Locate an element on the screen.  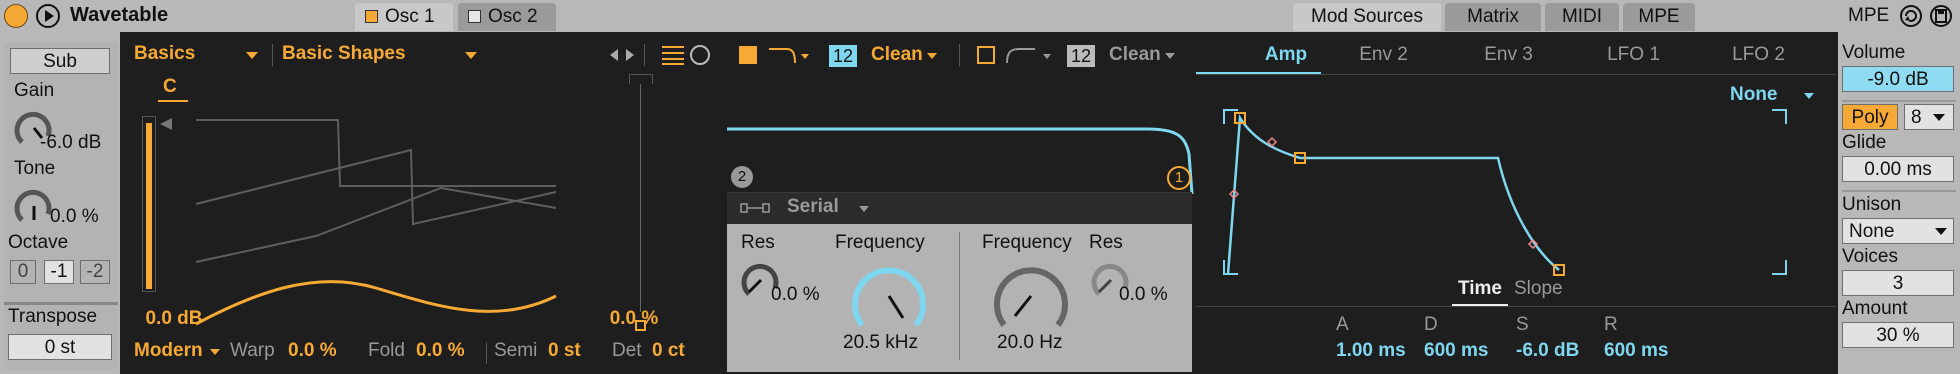
sub-gain-value: -6.0 dB is located at coordinates (71, 142).